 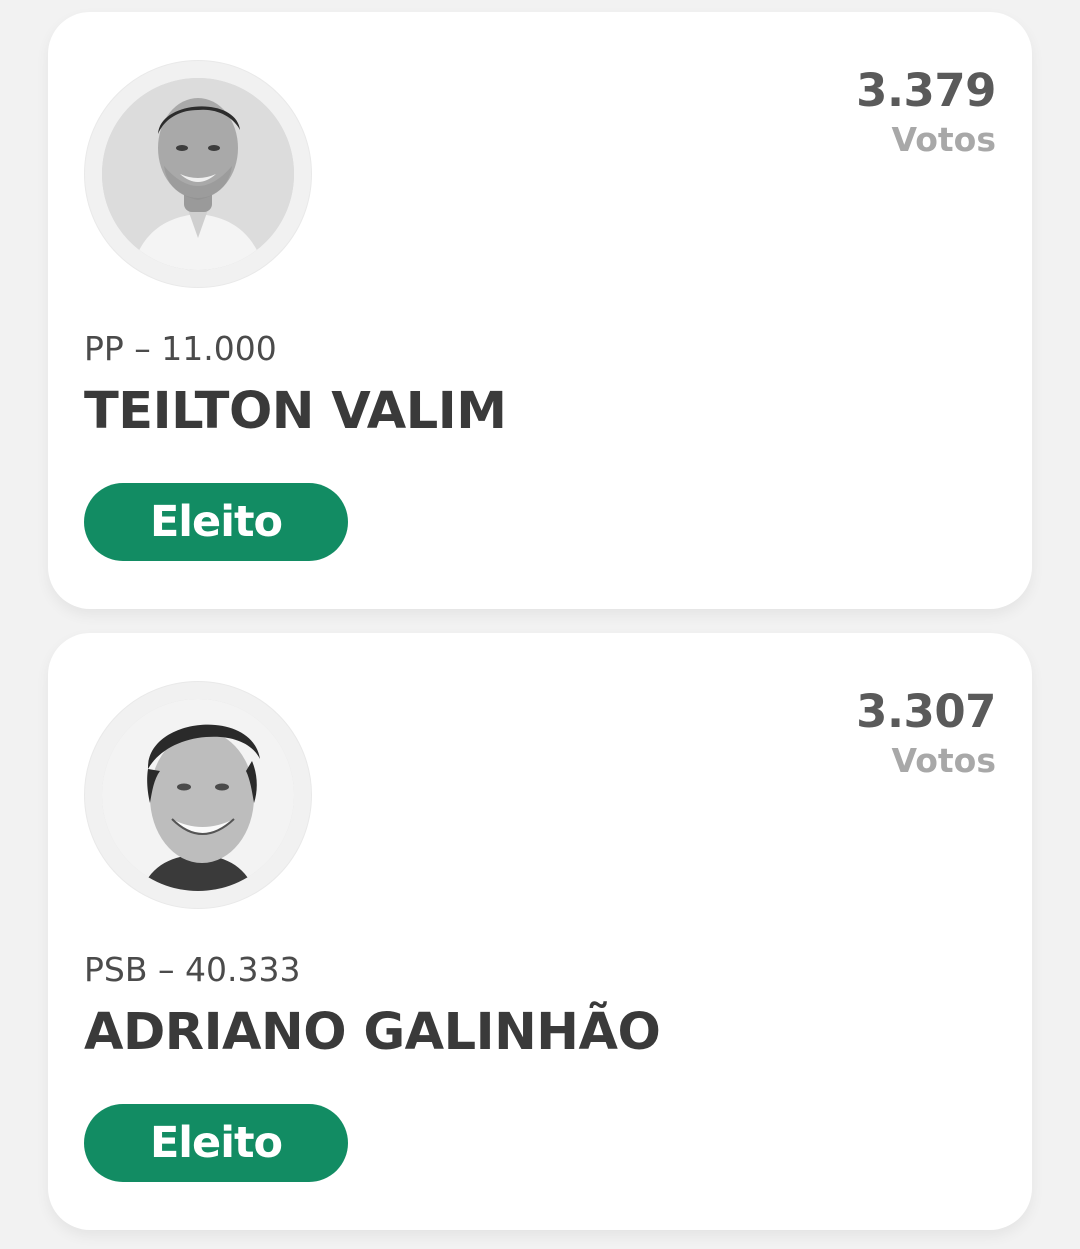 What do you see at coordinates (180, 348) in the screenshot?
I see `party-number: PP – 11.000` at bounding box center [180, 348].